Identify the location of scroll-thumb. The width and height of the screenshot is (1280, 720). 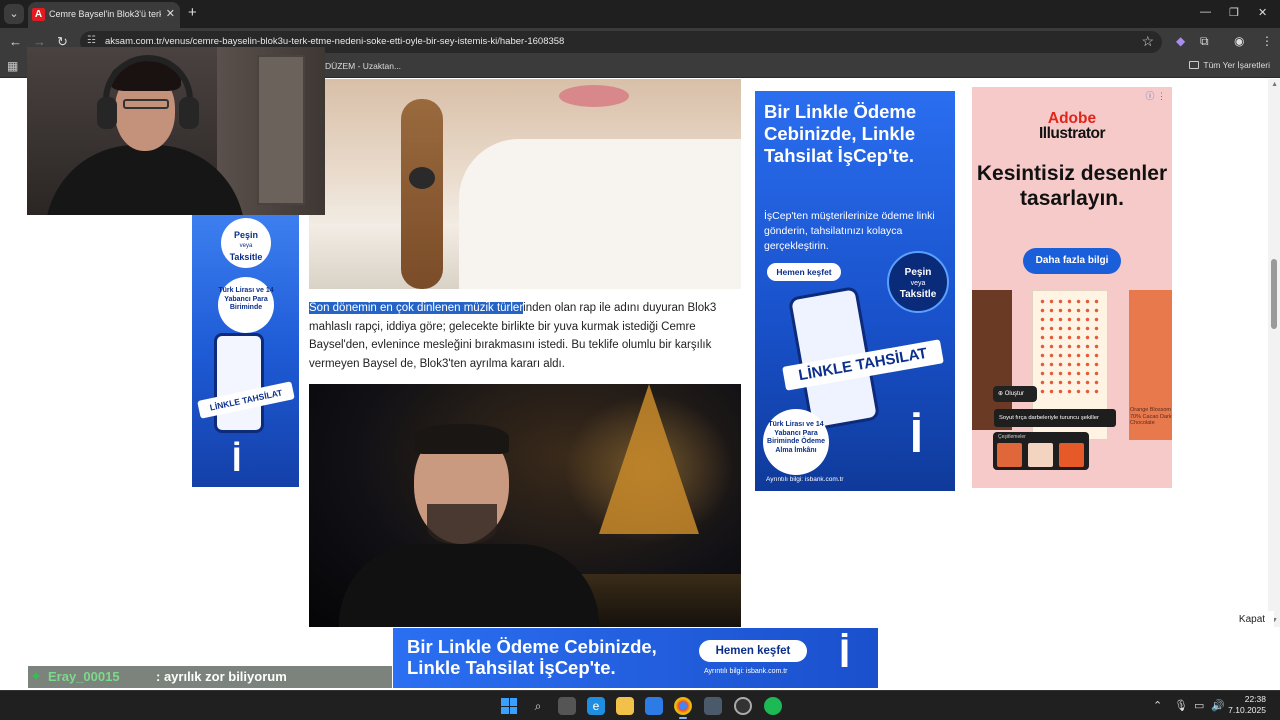
(1274, 294).